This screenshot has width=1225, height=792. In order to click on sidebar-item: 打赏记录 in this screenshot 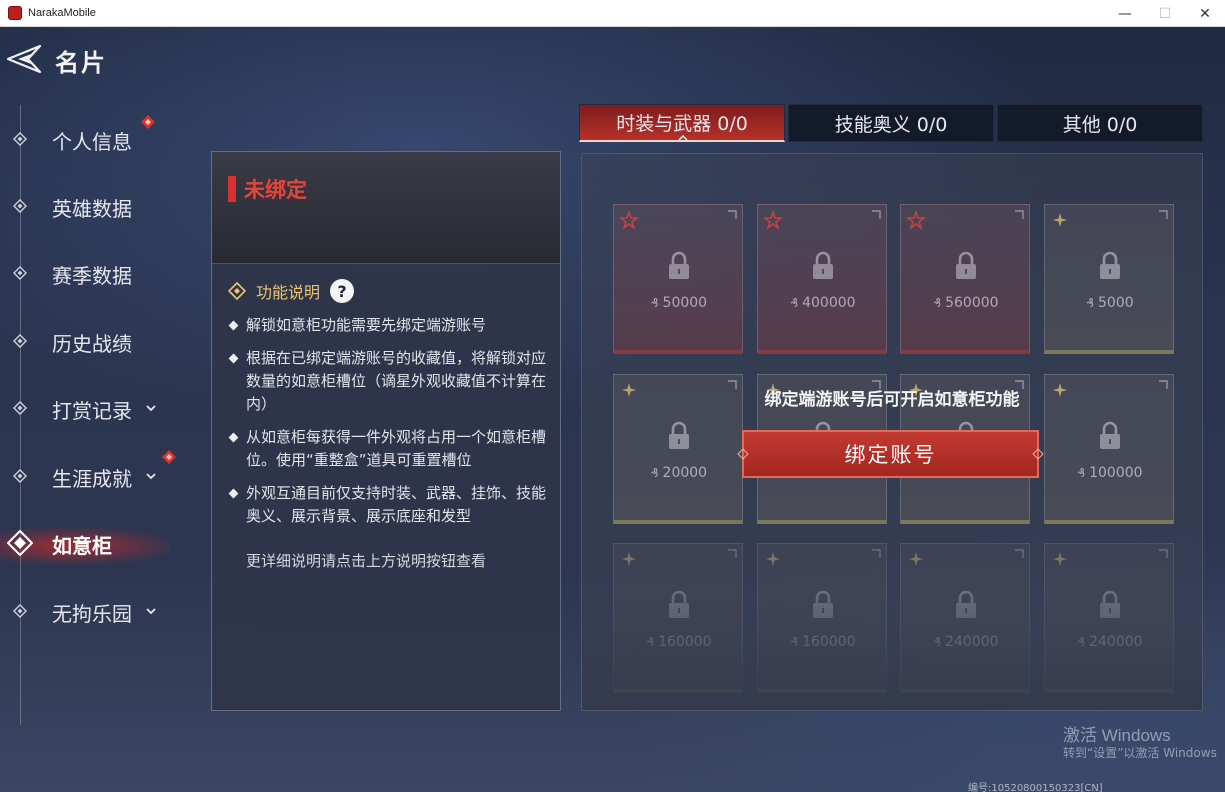, I will do `click(100, 408)`.